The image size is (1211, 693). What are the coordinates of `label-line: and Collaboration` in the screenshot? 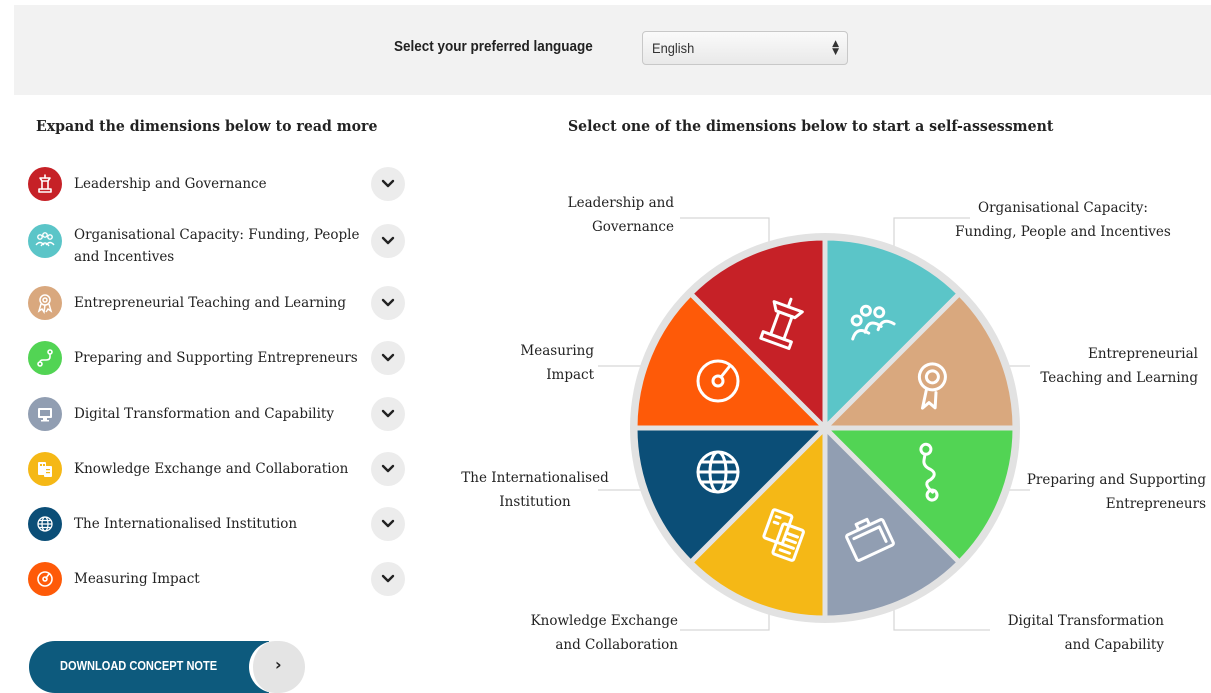 It's located at (616, 645).